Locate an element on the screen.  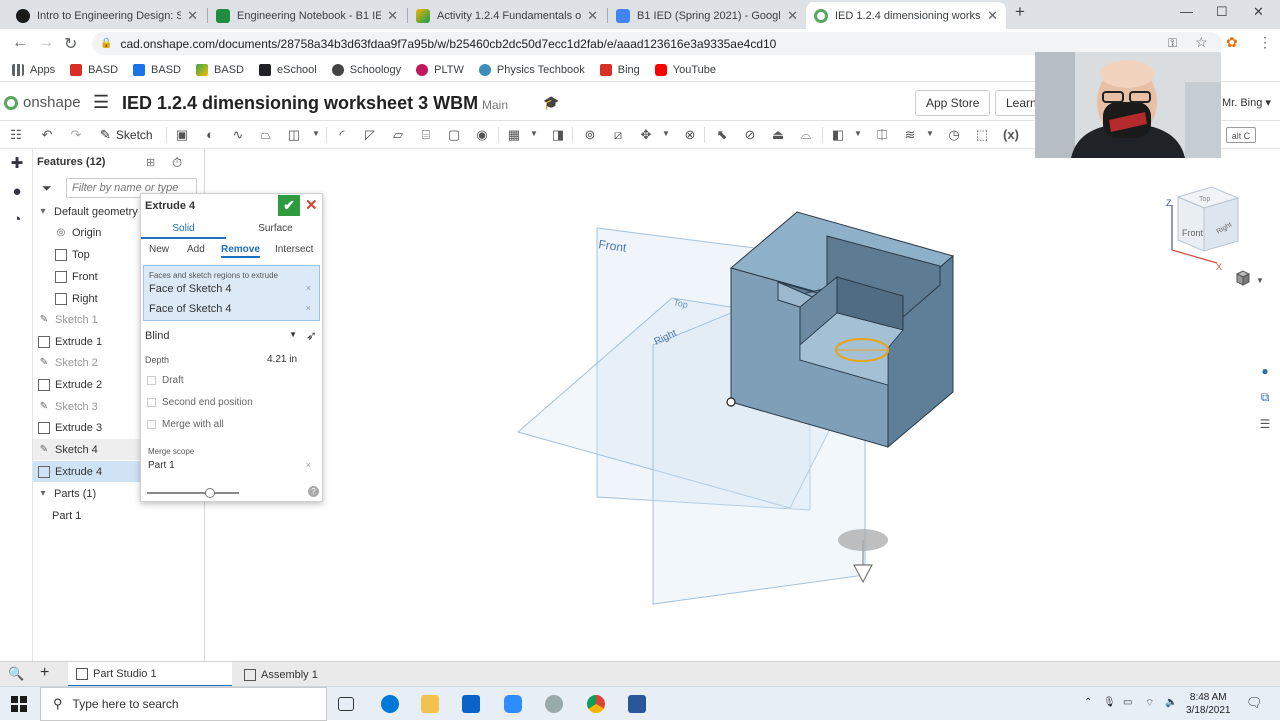
mirror-icon: ◨ is located at coordinates (558, 135).